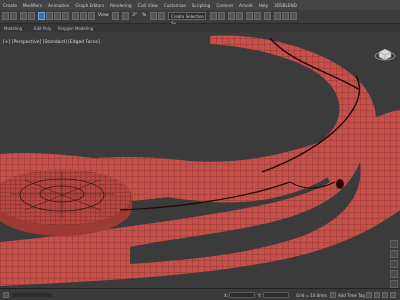 Image resolution: width=400 pixels, height=300 pixels. I want to click on ribbon-tabs: Modeling Edit Poly Polygon Modeling, so click(200, 28).